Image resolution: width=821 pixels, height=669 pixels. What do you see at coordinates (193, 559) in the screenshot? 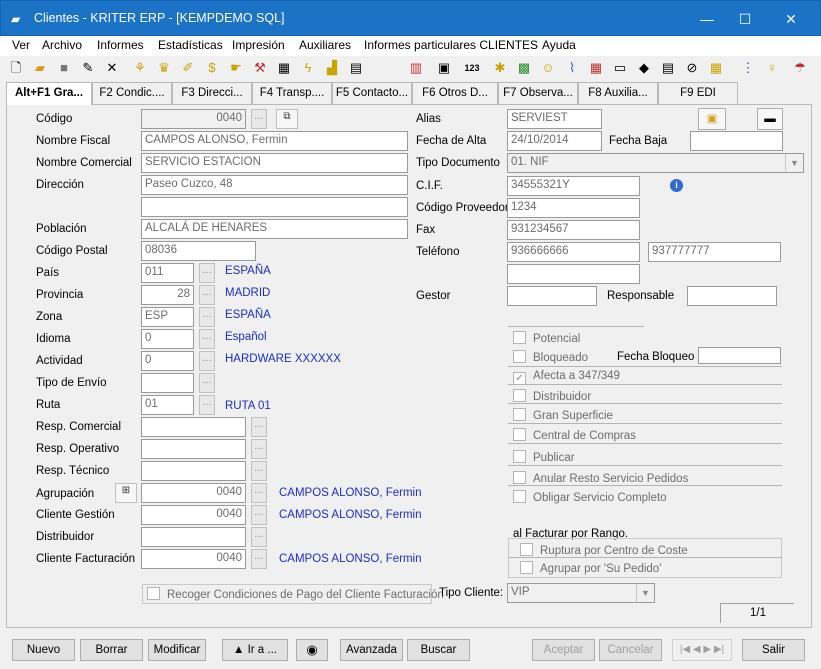
I see `cliente-facturacion-field: 0040` at bounding box center [193, 559].